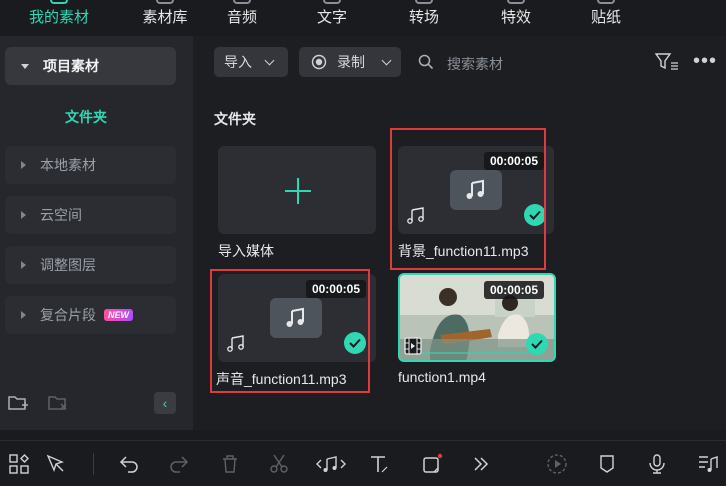 This screenshot has height=486, width=726. Describe the element at coordinates (118, 315) in the screenshot. I see `new-badge: NEW` at that location.